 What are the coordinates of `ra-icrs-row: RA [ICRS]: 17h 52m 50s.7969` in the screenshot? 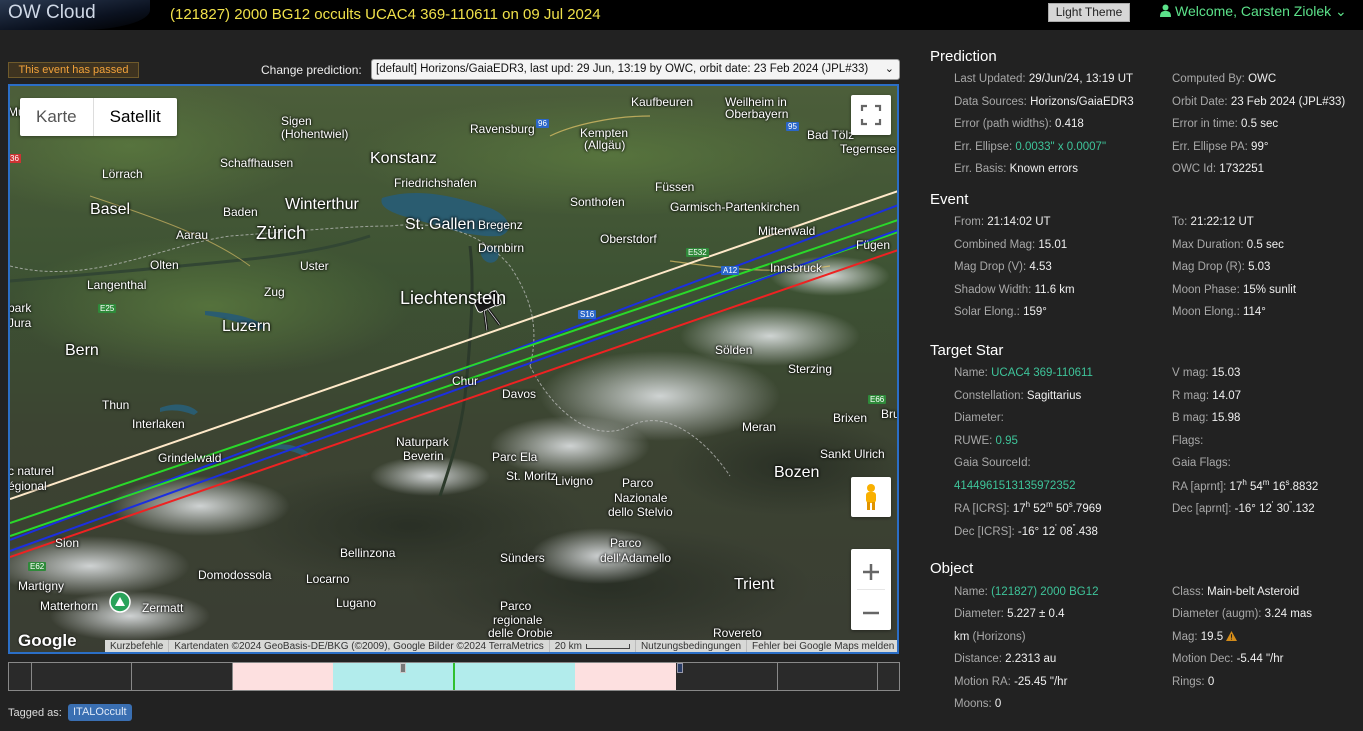 It's located at (1028, 507).